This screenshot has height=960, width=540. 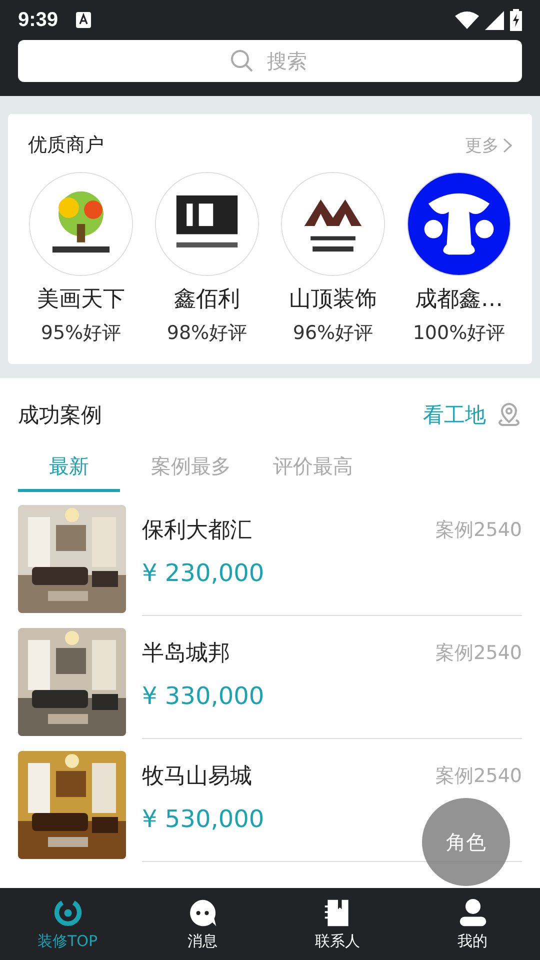 What do you see at coordinates (242, 61) in the screenshot?
I see `search-icon` at bounding box center [242, 61].